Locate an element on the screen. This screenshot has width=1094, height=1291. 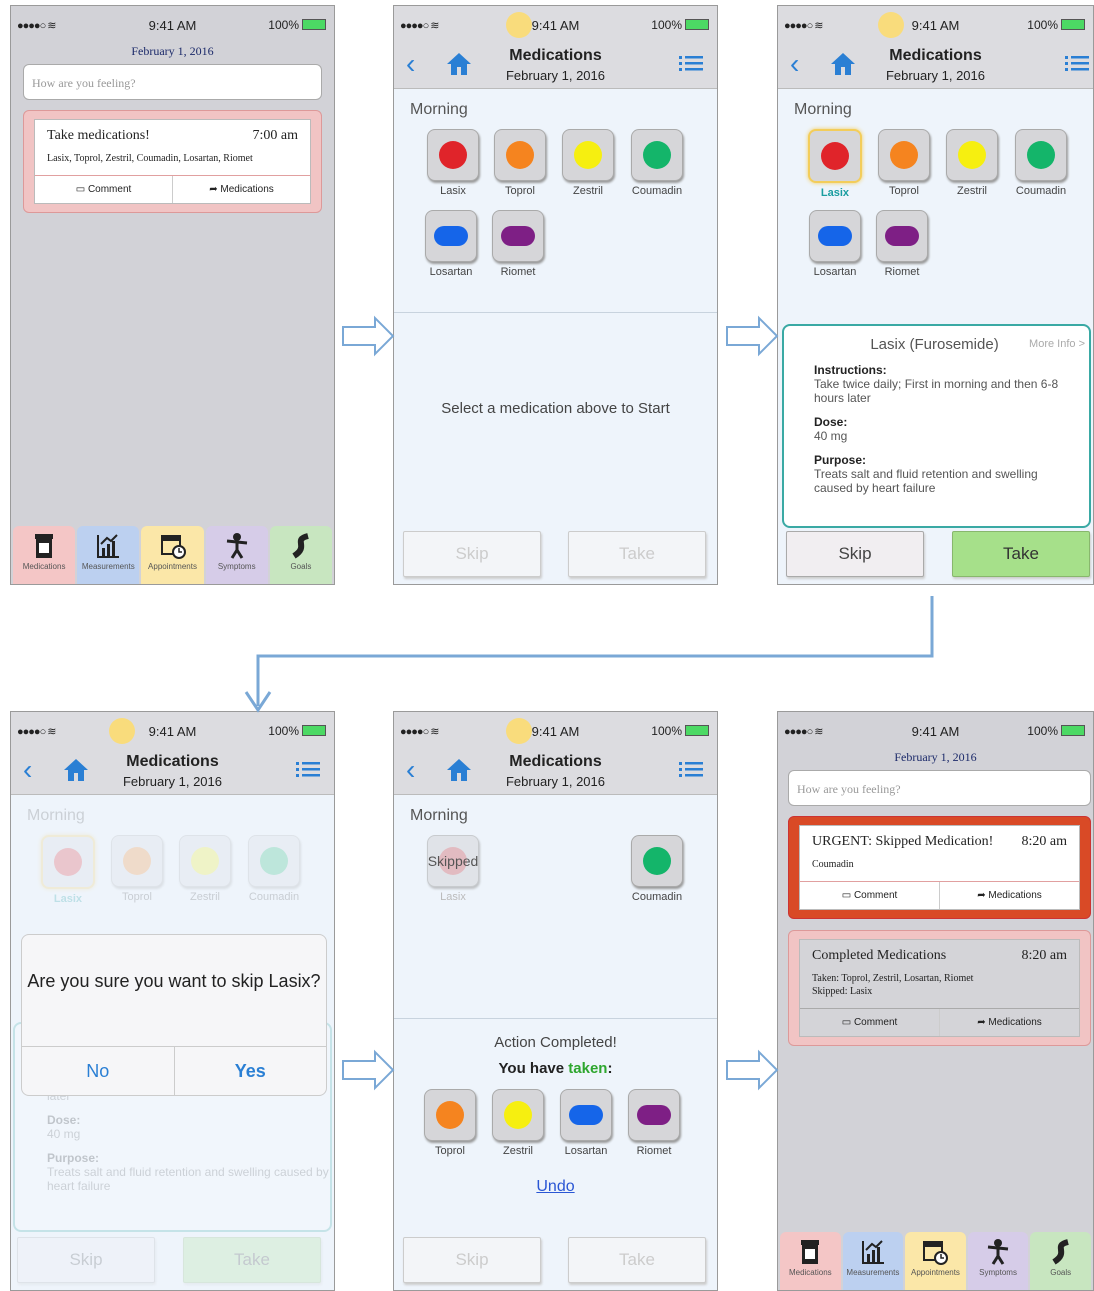
card-title: Take medications! is located at coordinates (98, 135).